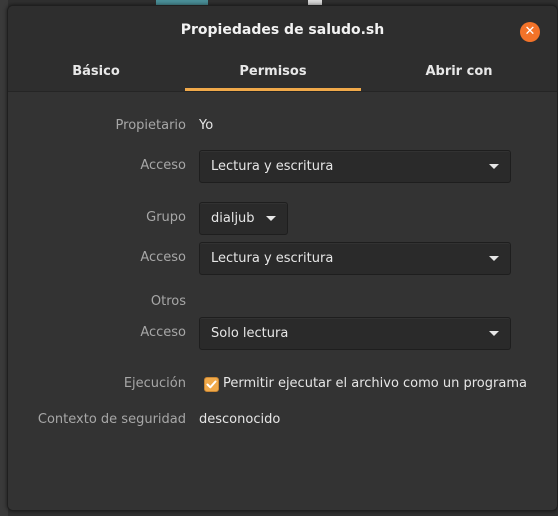 This screenshot has width=558, height=516. I want to click on tab-permisos: Permisos, so click(273, 72).